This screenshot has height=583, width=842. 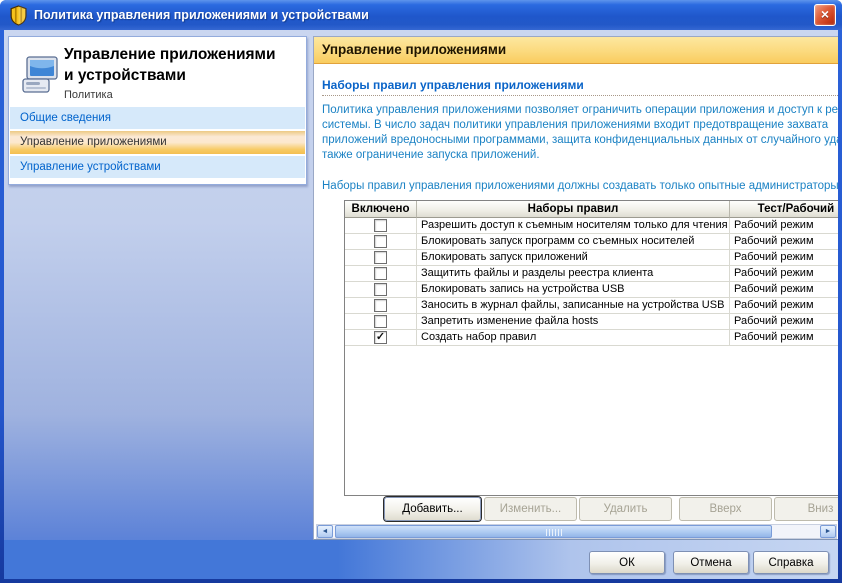 What do you see at coordinates (170, 65) in the screenshot?
I see `sidebar-heading: Управление приложениями и устройствами` at bounding box center [170, 65].